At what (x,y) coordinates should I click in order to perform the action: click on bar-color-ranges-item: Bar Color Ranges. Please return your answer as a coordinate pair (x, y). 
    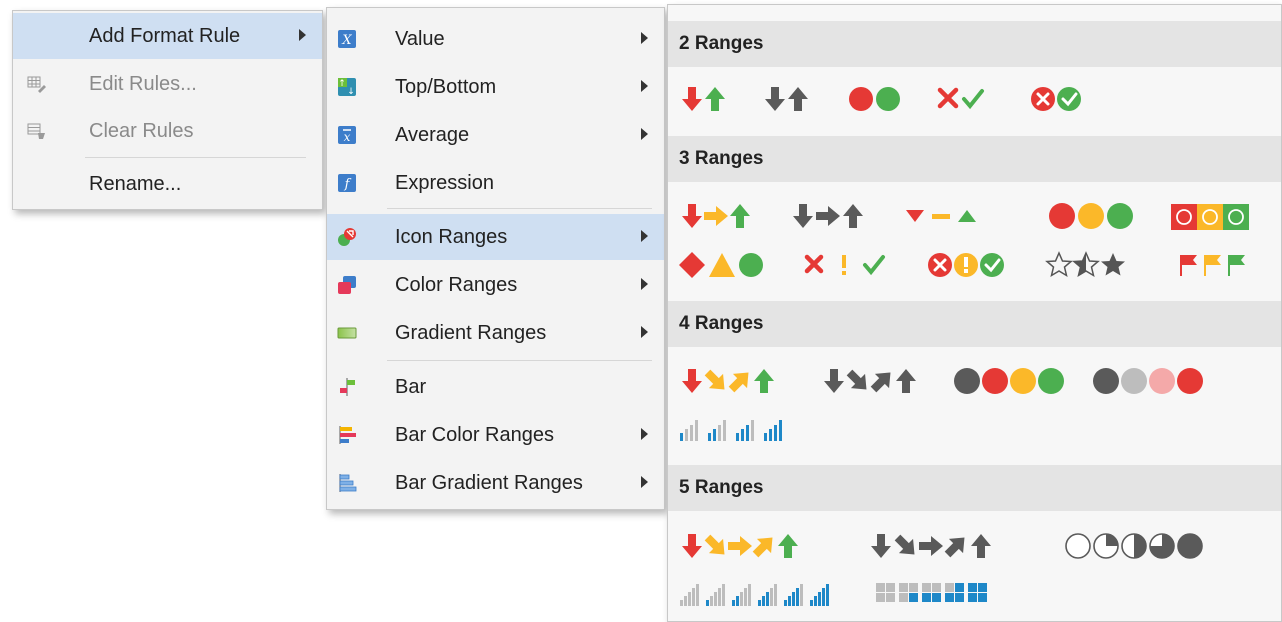
    Looking at the image, I should click on (495, 435).